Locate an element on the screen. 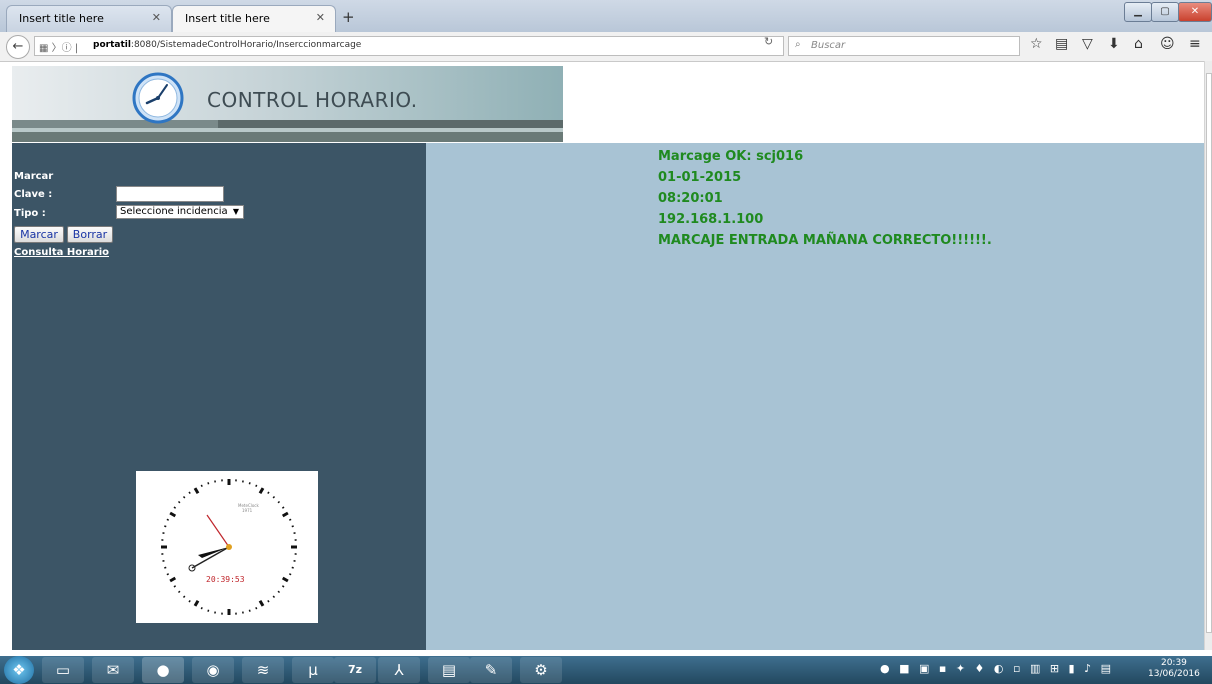 The height and width of the screenshot is (684, 1212). maximize-window-icon: ▢ is located at coordinates (1165, 12).